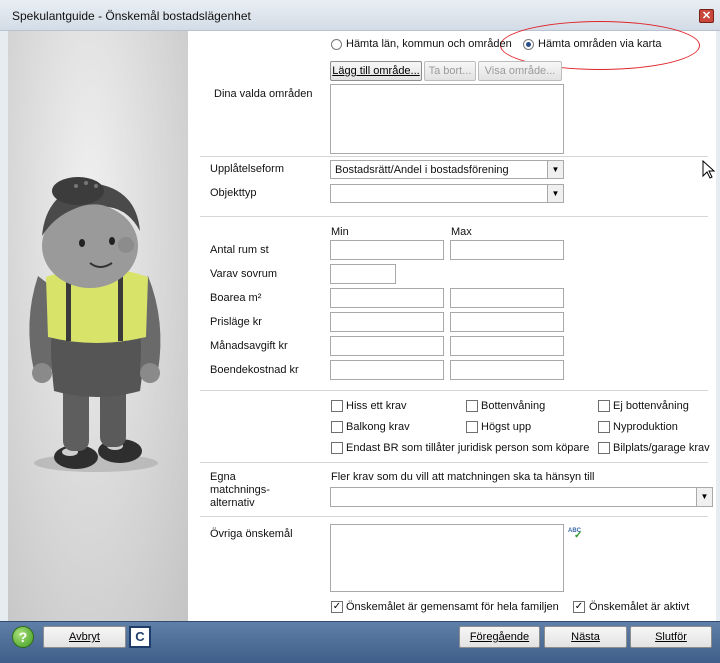  Describe the element at coordinates (604, 406) in the screenshot. I see `ej-bottenvaning-checkbox` at that location.